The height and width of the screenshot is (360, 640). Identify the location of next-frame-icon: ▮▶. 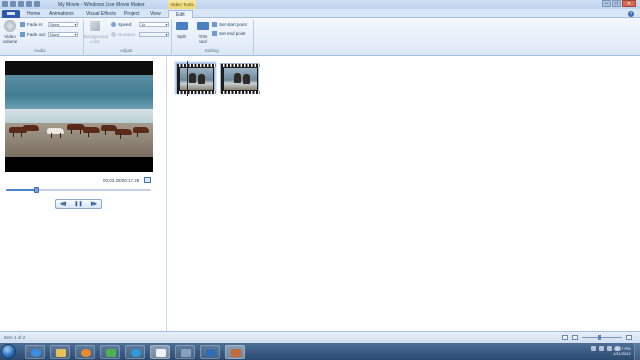
(93, 204).